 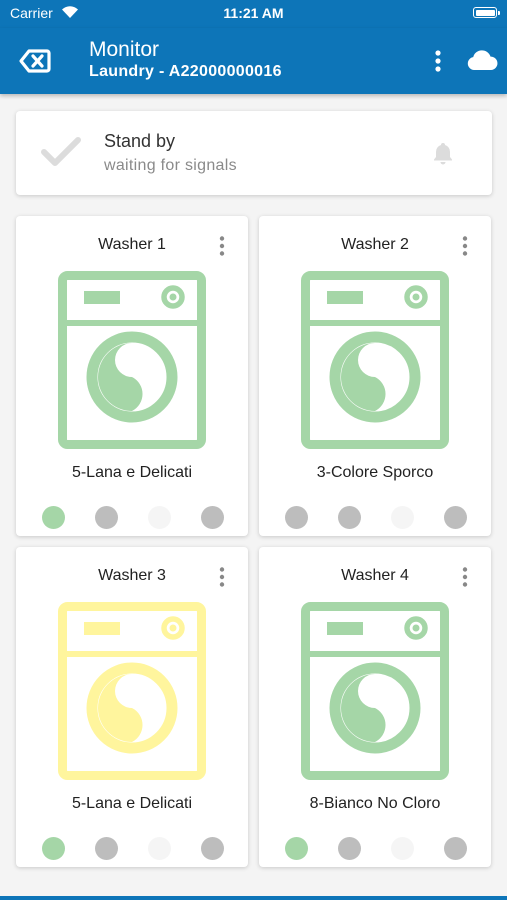 What do you see at coordinates (61, 151) in the screenshot?
I see `check-icon` at bounding box center [61, 151].